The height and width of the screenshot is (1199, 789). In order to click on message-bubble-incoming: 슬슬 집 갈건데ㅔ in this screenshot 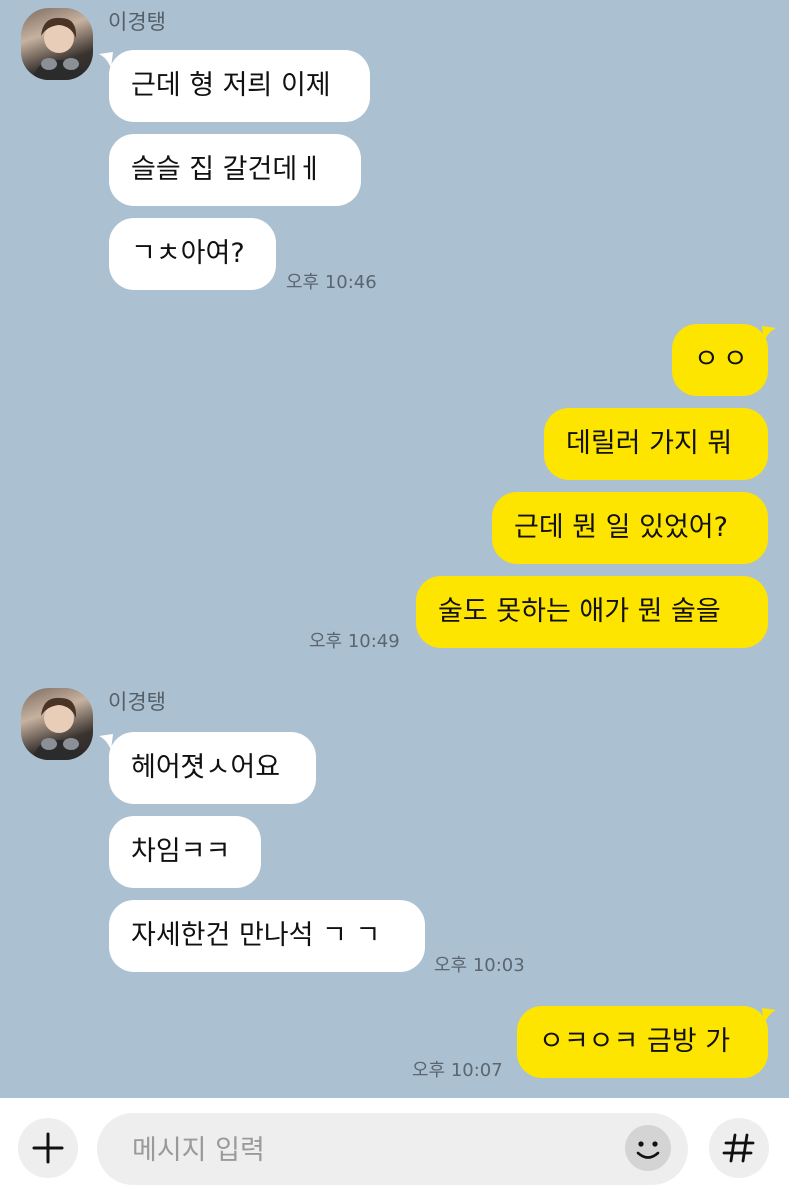, I will do `click(235, 170)`.